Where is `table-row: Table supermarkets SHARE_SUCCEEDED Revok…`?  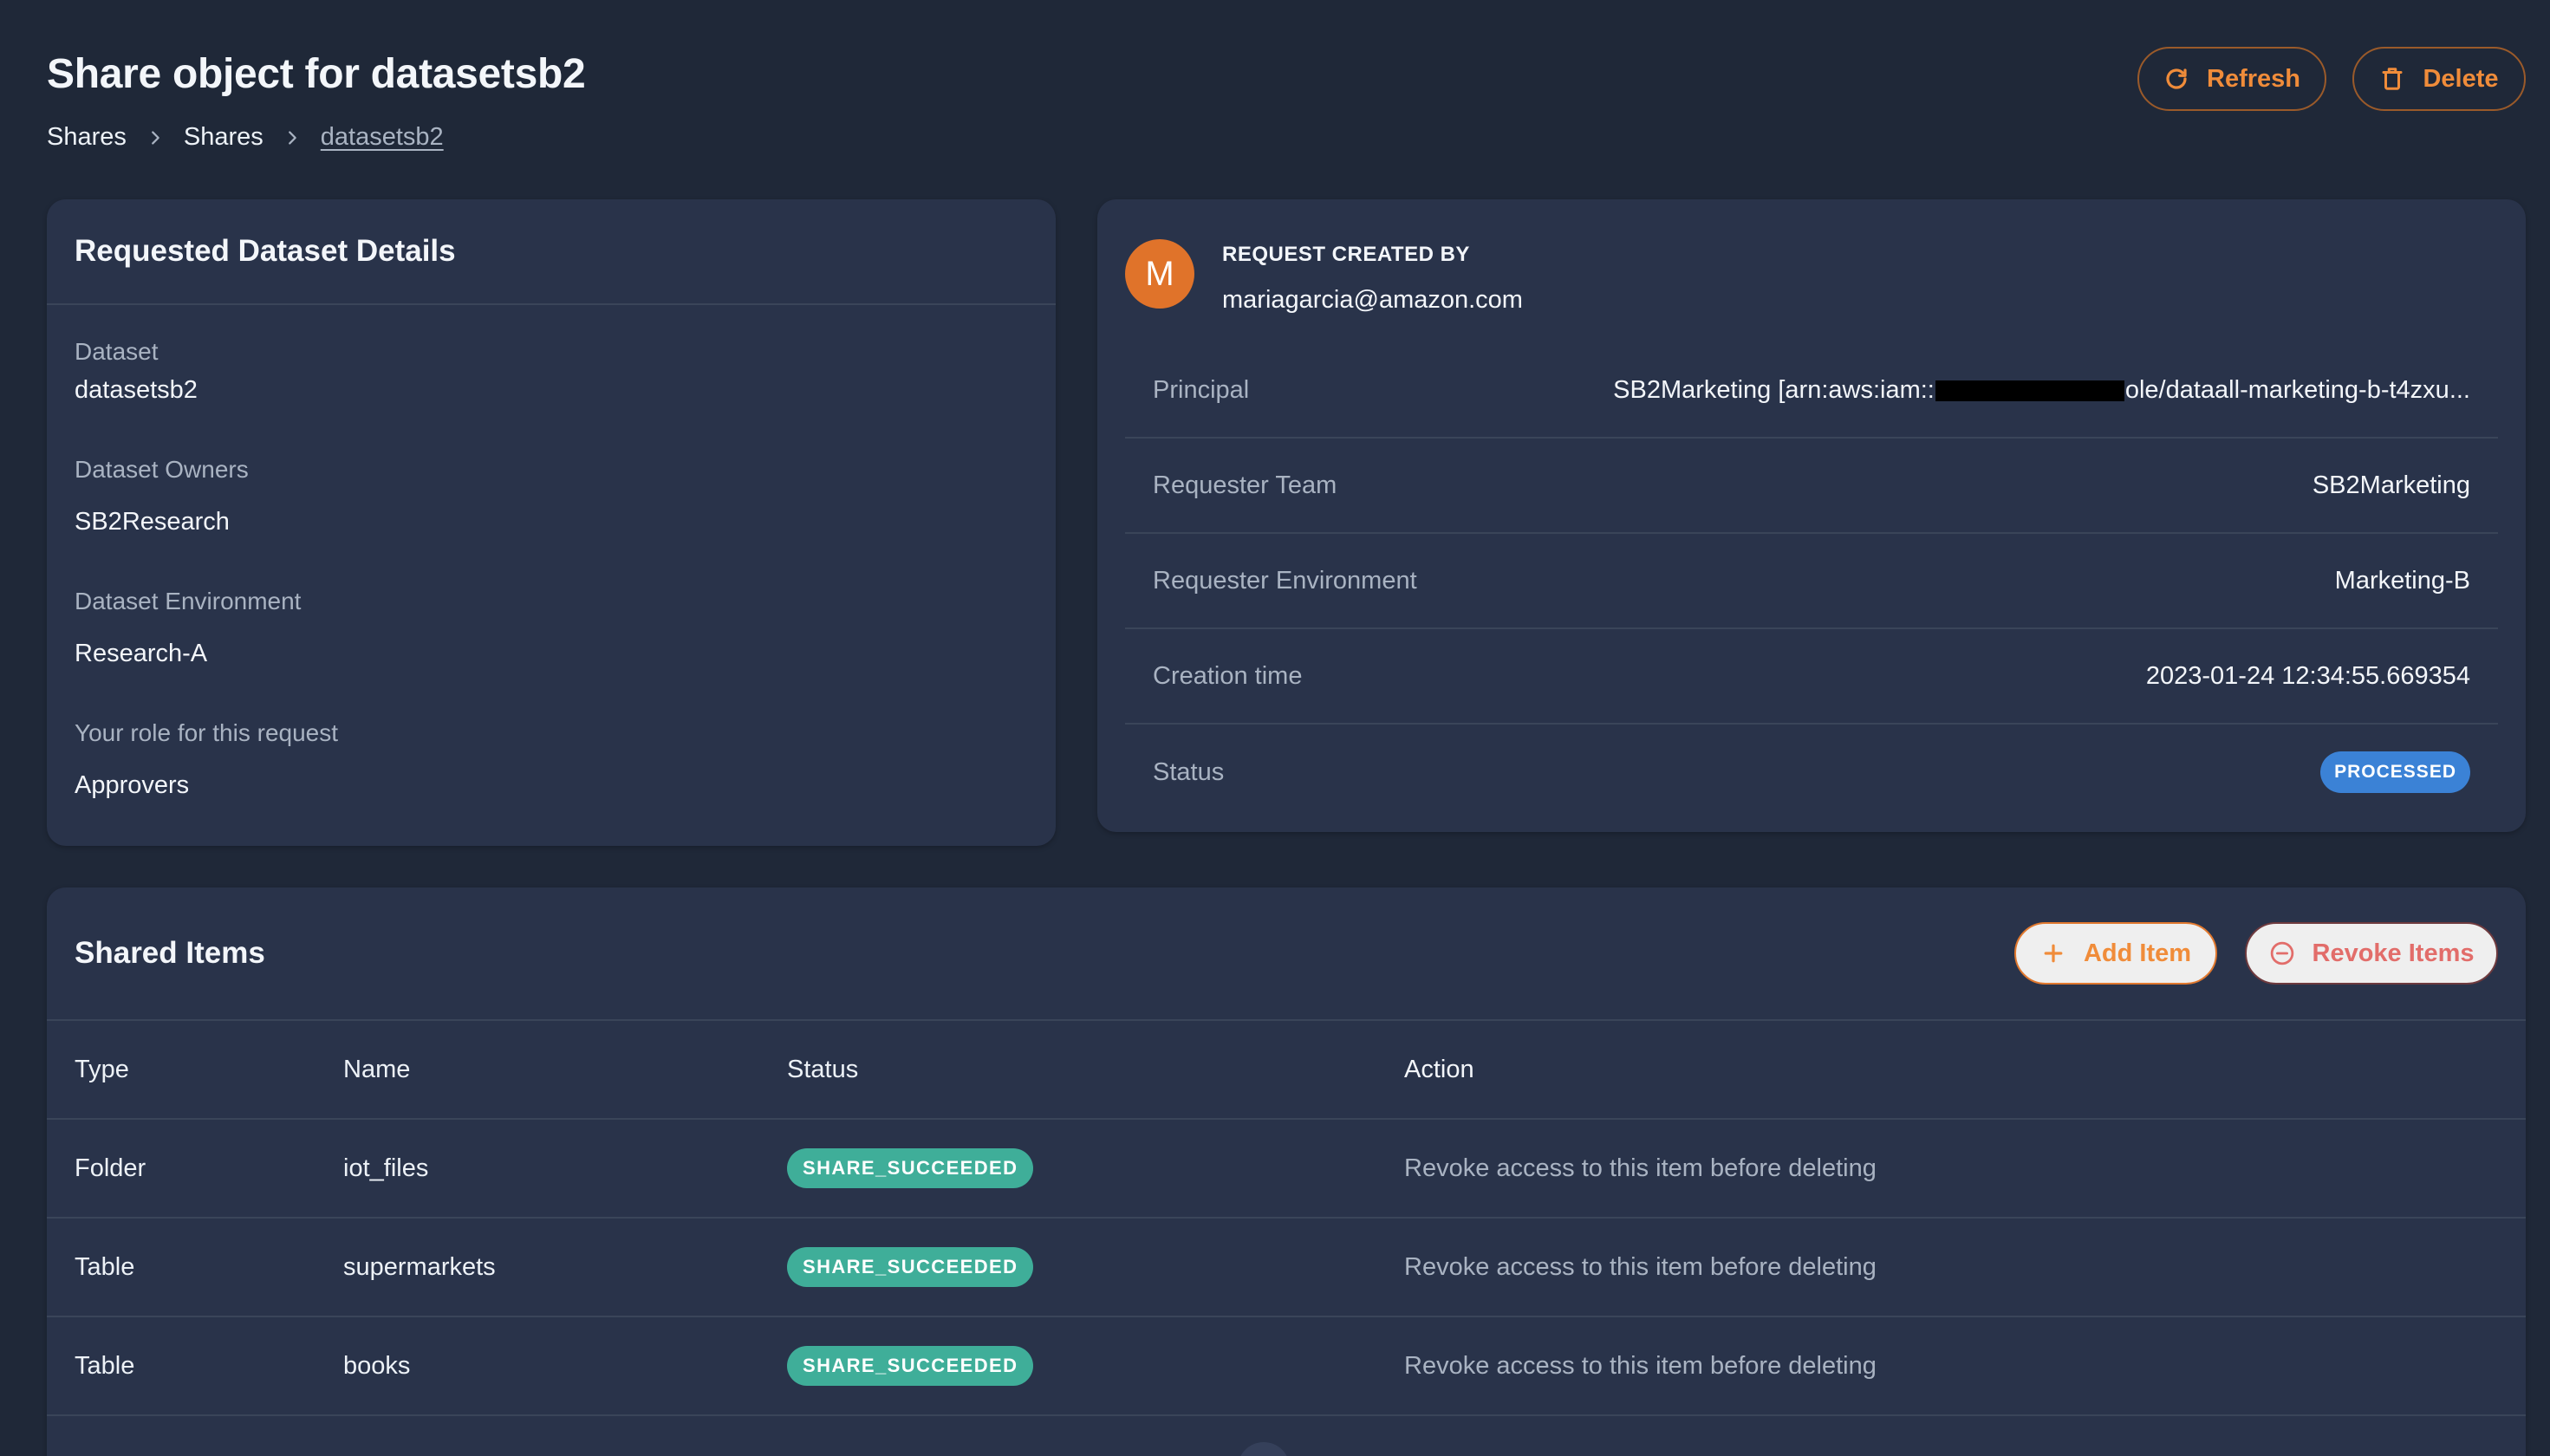
table-row: Table supermarkets SHARE_SUCCEEDED Revok… is located at coordinates (1286, 1266).